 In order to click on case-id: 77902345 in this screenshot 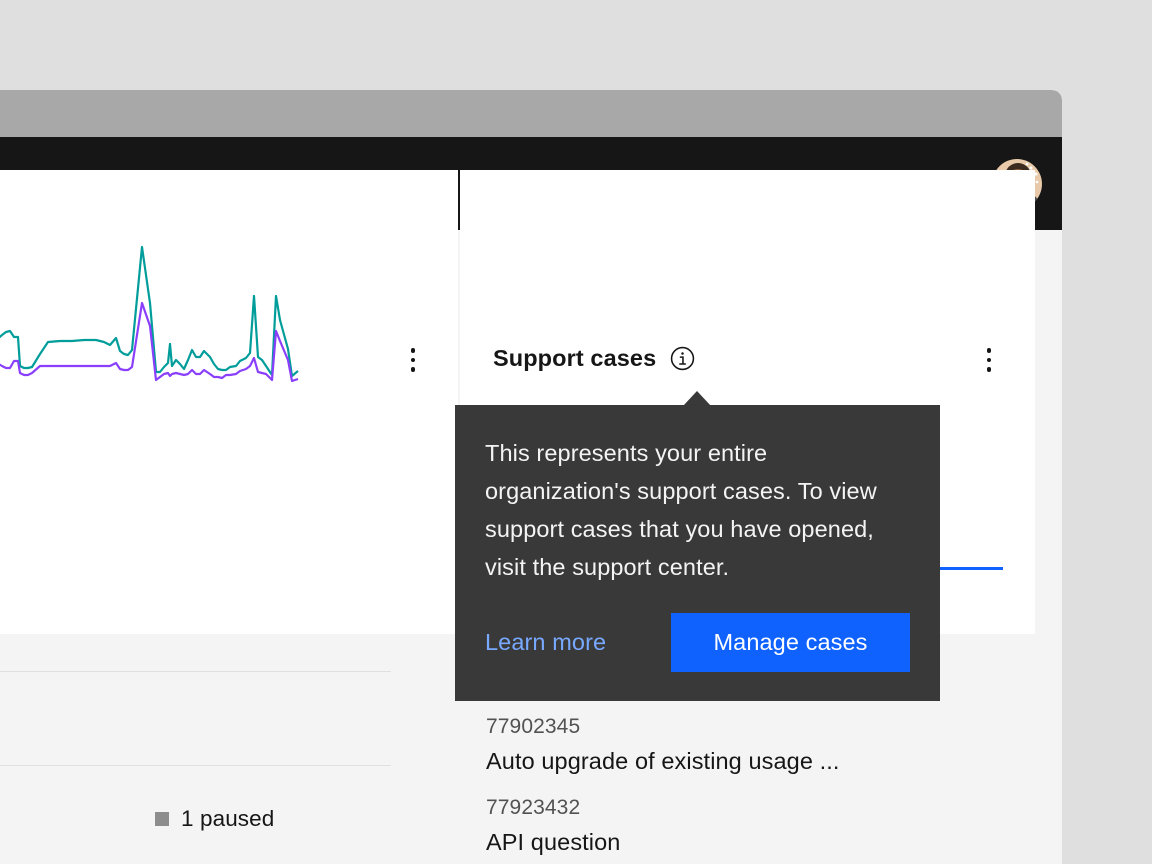, I will do `click(533, 726)`.